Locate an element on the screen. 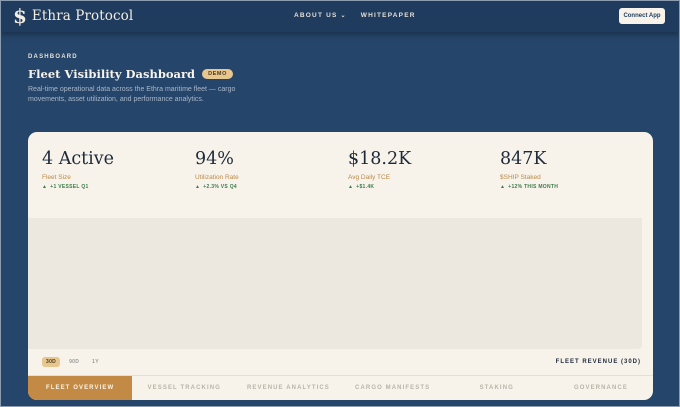 The image size is (680, 407). tab-cargo-manifests: CARGO MANIFESTS is located at coordinates (393, 388).